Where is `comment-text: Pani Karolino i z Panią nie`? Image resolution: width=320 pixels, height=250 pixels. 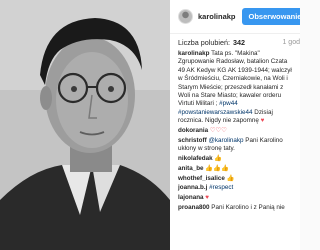 comment-text: Pani Karolino i z Panią nie is located at coordinates (247, 208).